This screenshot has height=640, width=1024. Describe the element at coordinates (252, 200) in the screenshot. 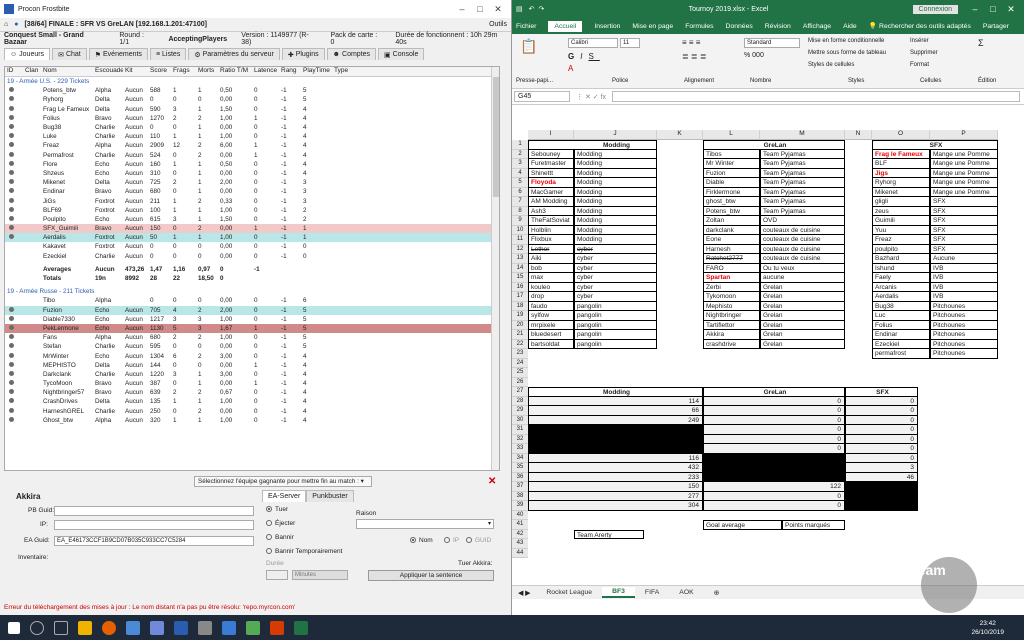

I see `player-row: JiGs Foxtrot Aucun 211 1 2 0,33 0 -1 3` at that location.